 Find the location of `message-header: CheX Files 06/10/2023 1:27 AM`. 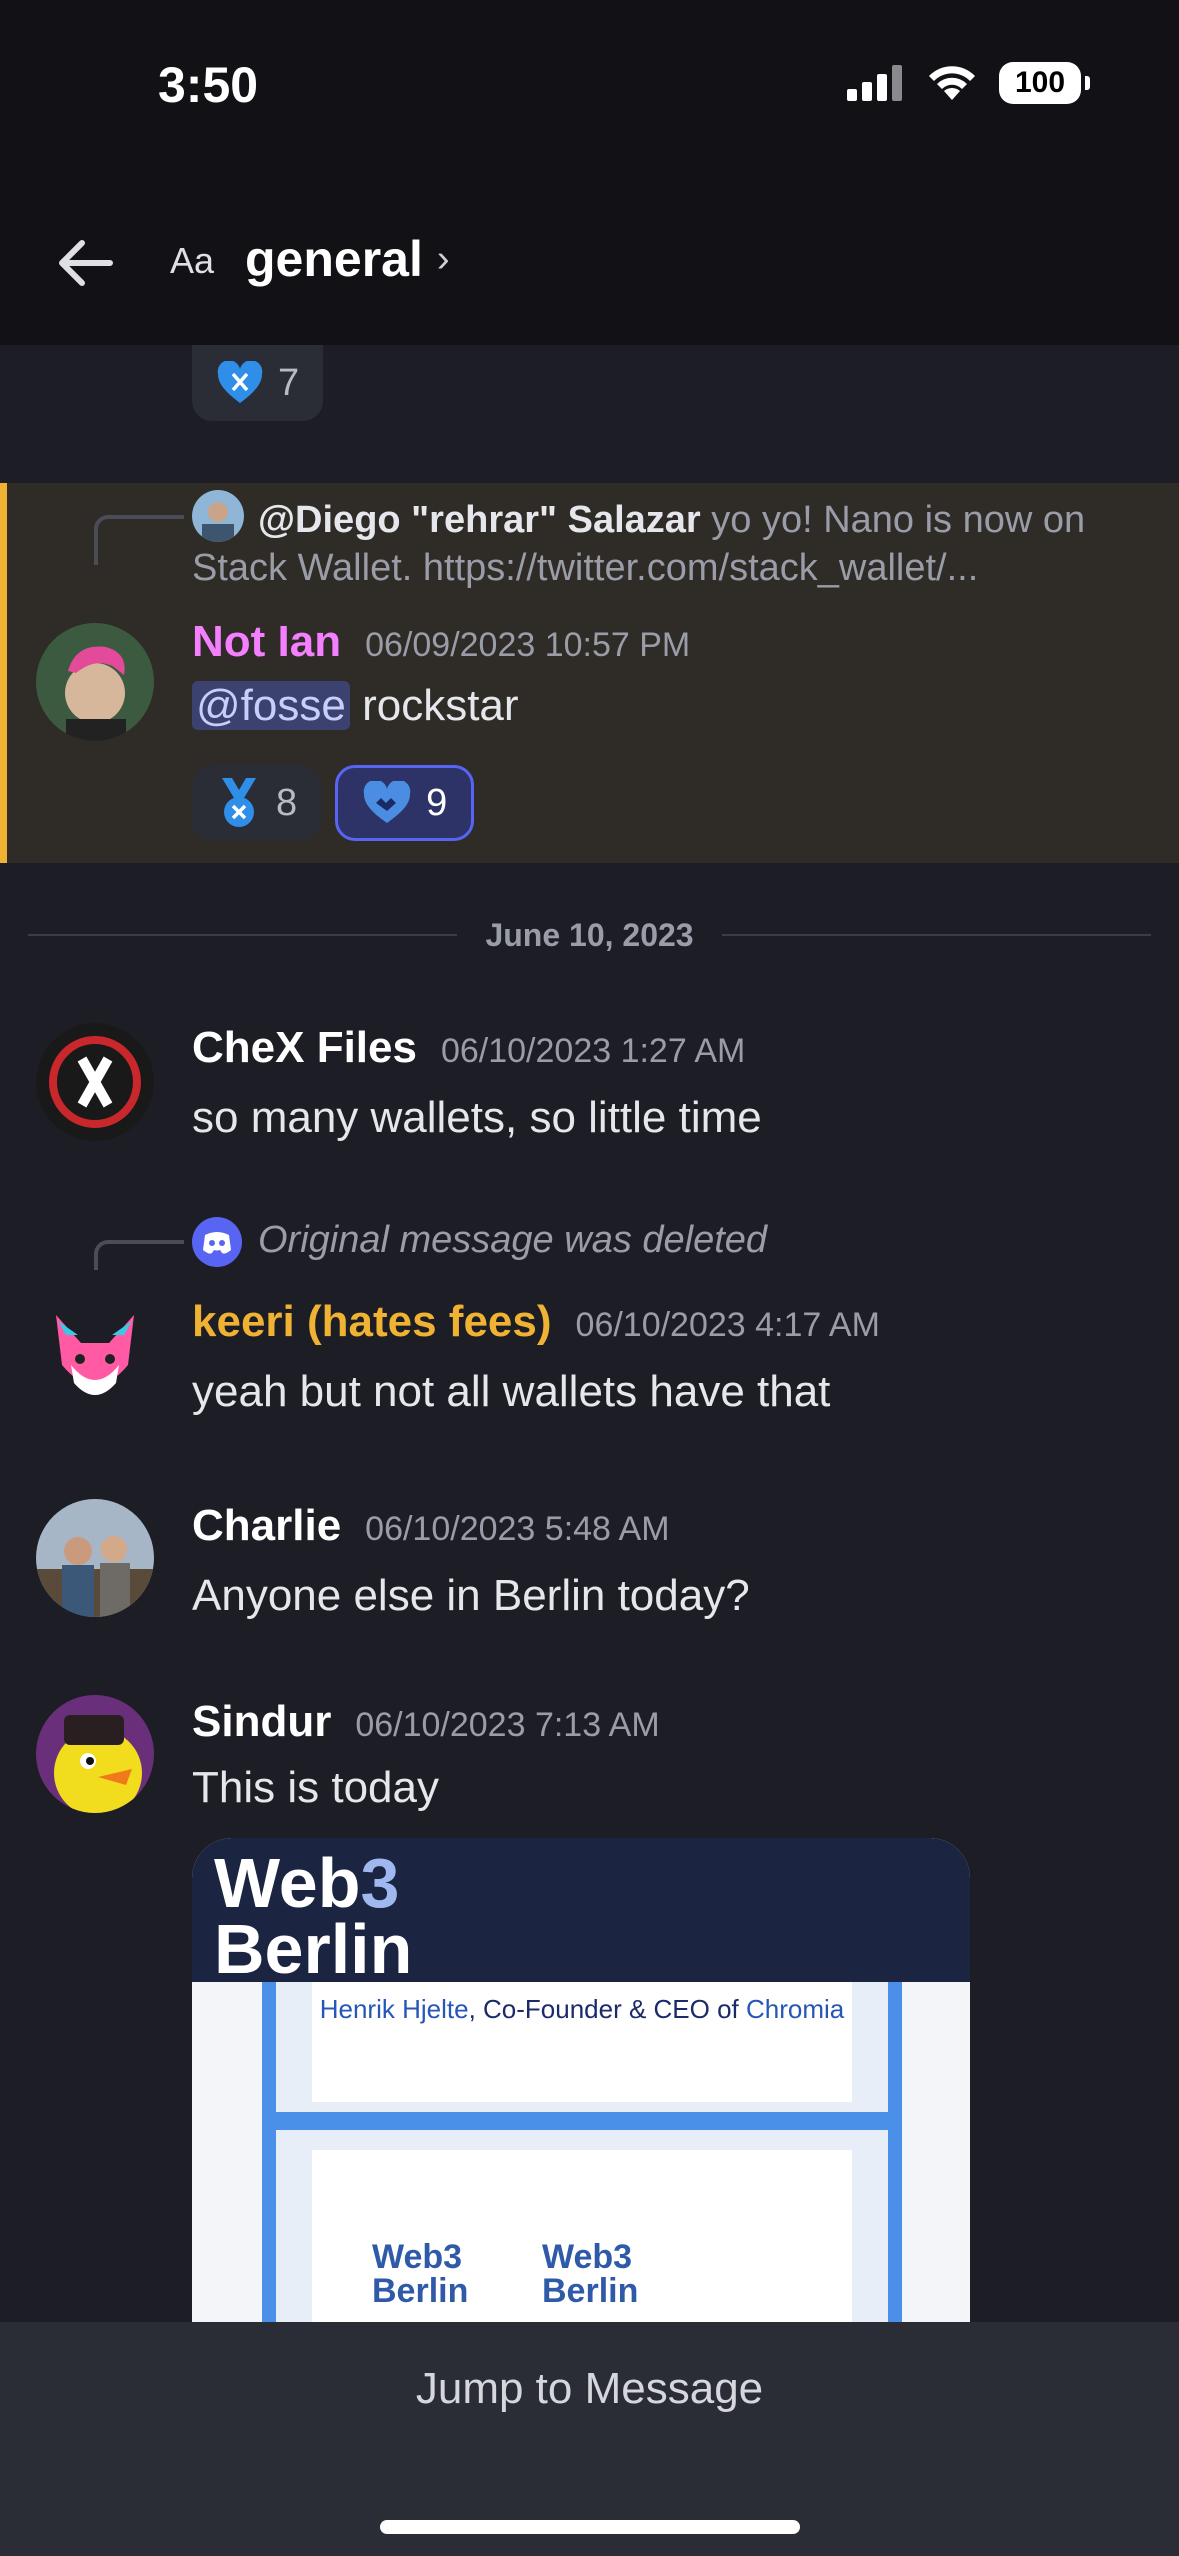

message-header: CheX Files 06/10/2023 1:27 AM is located at coordinates (468, 1048).